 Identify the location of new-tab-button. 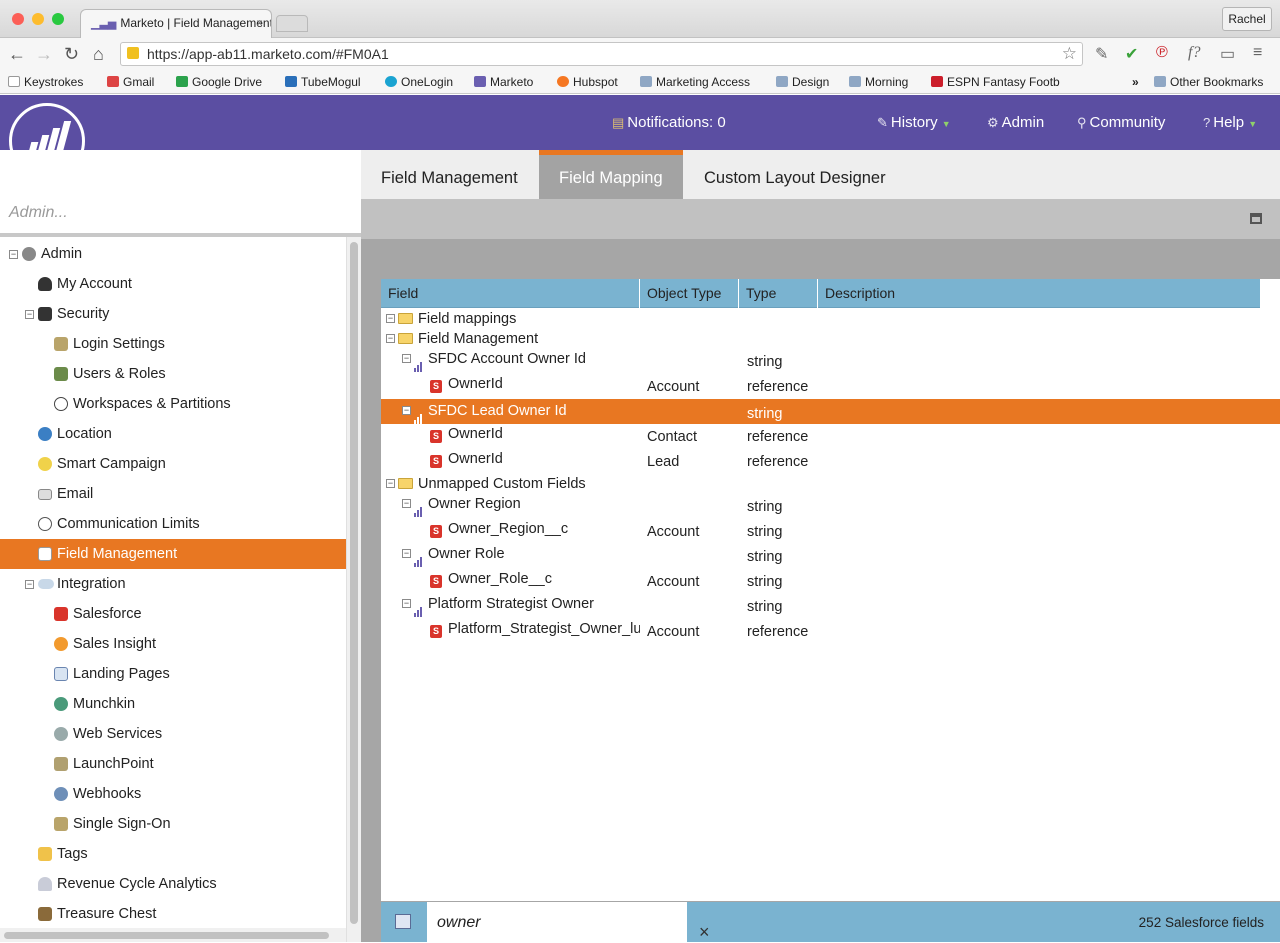
(292, 23).